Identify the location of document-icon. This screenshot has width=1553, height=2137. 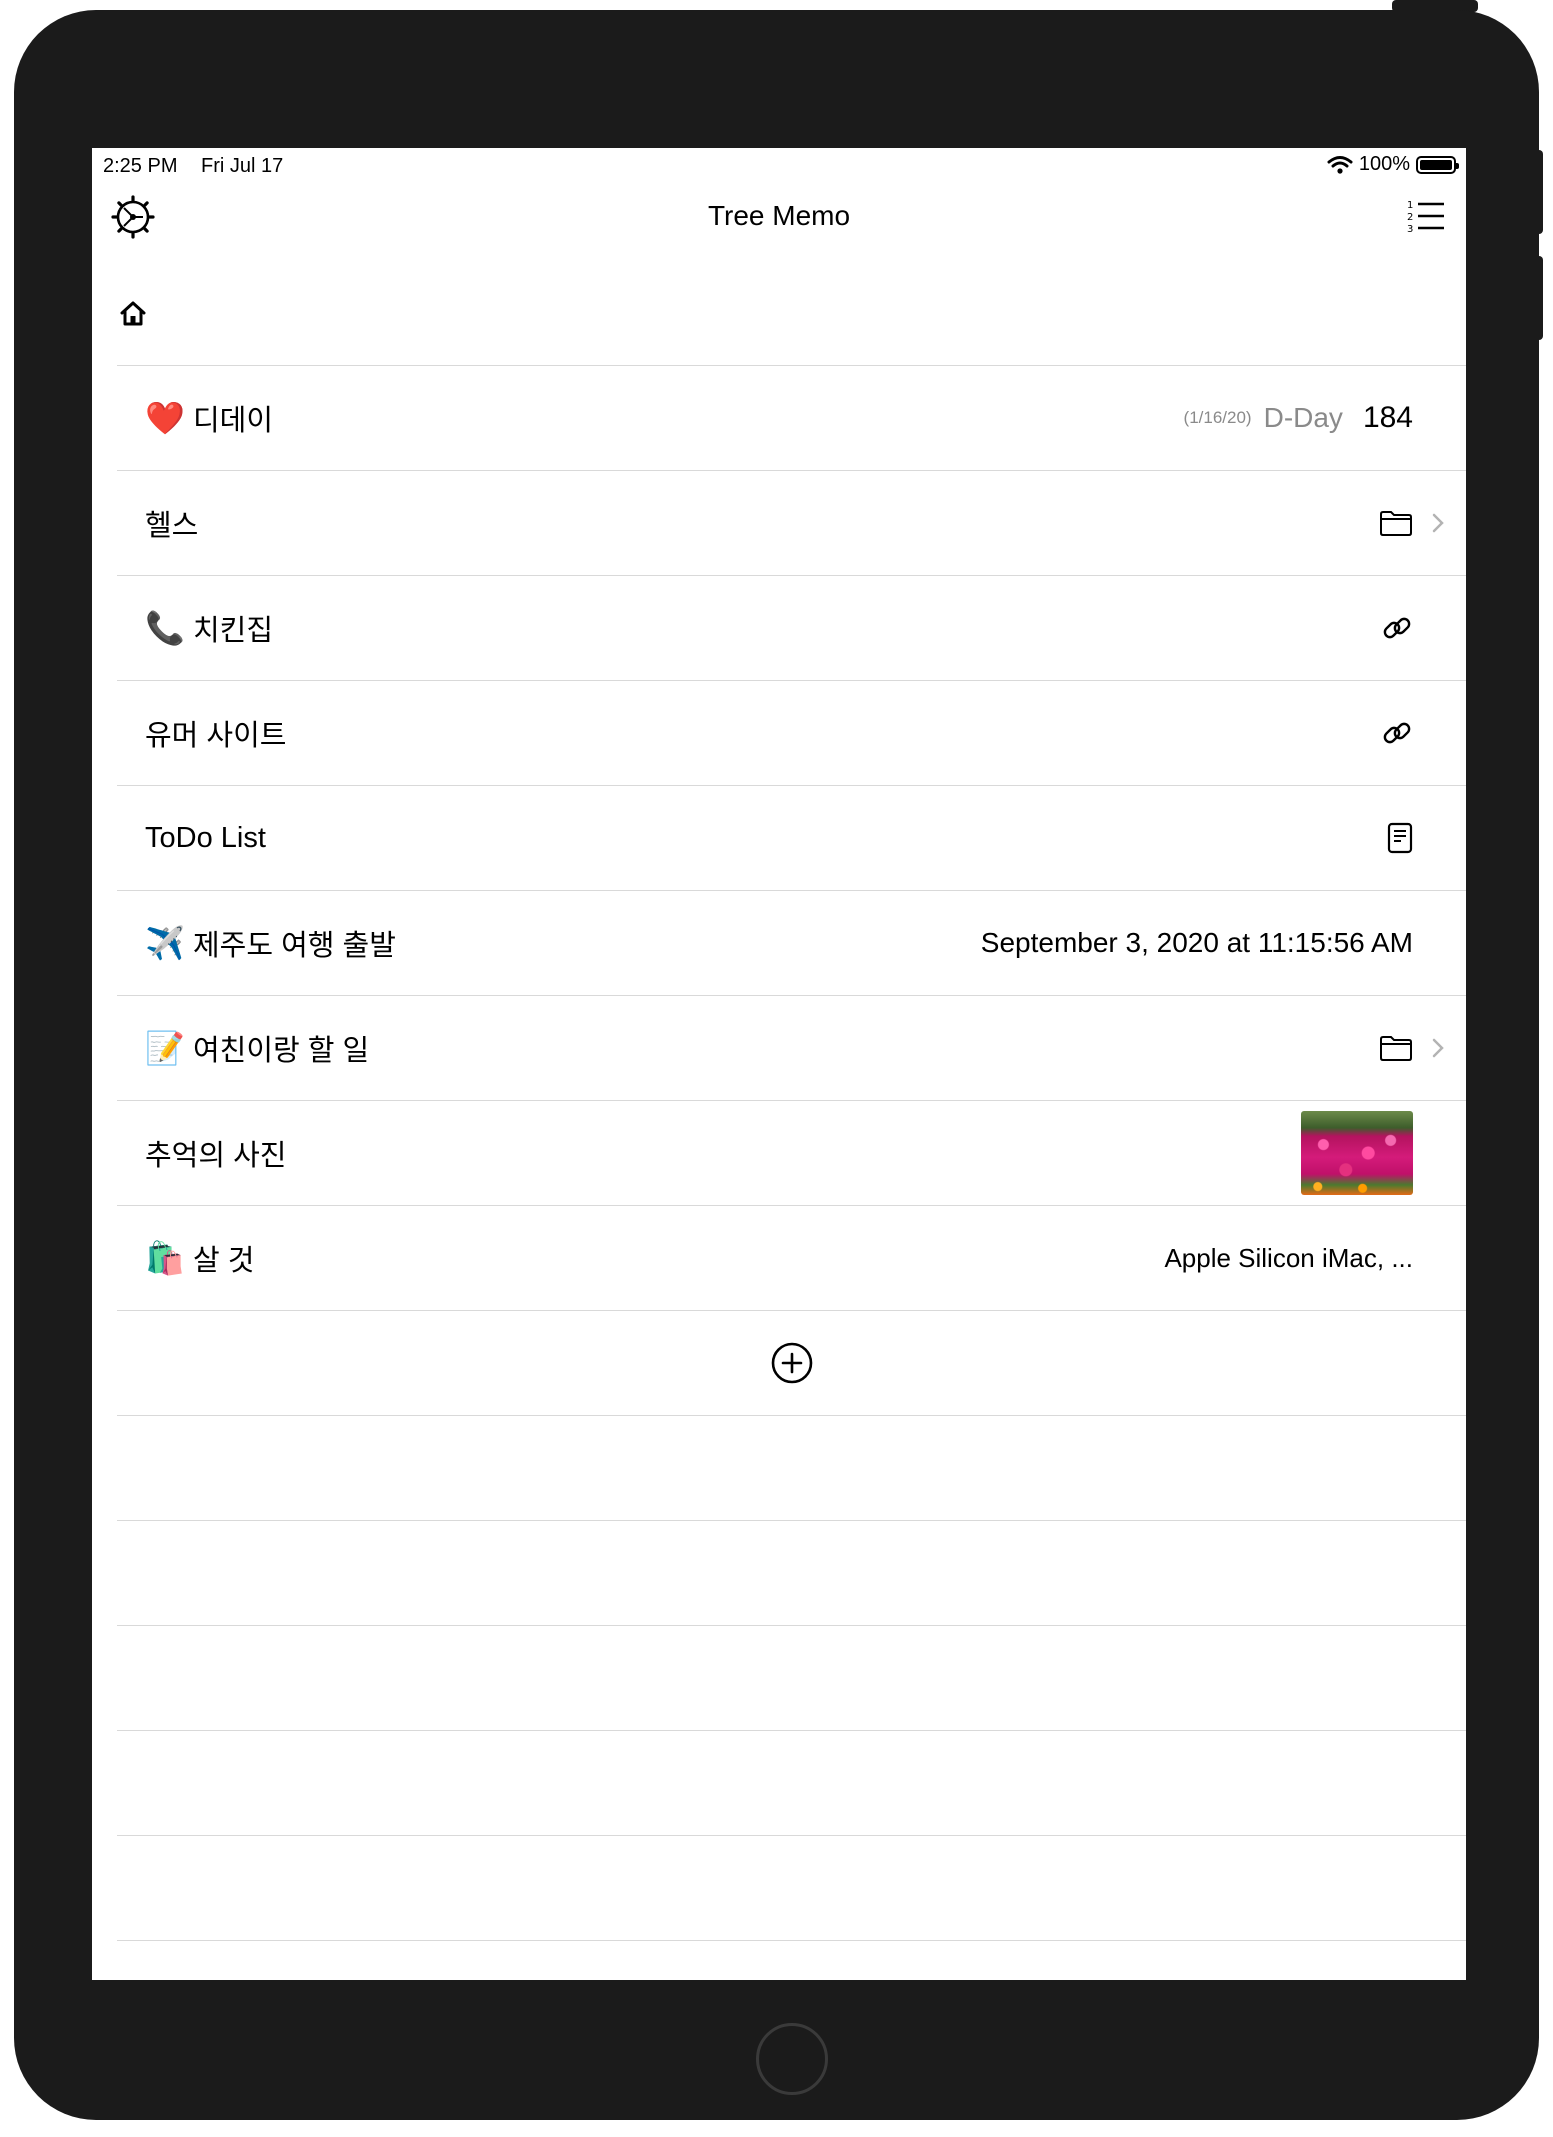
(1400, 838).